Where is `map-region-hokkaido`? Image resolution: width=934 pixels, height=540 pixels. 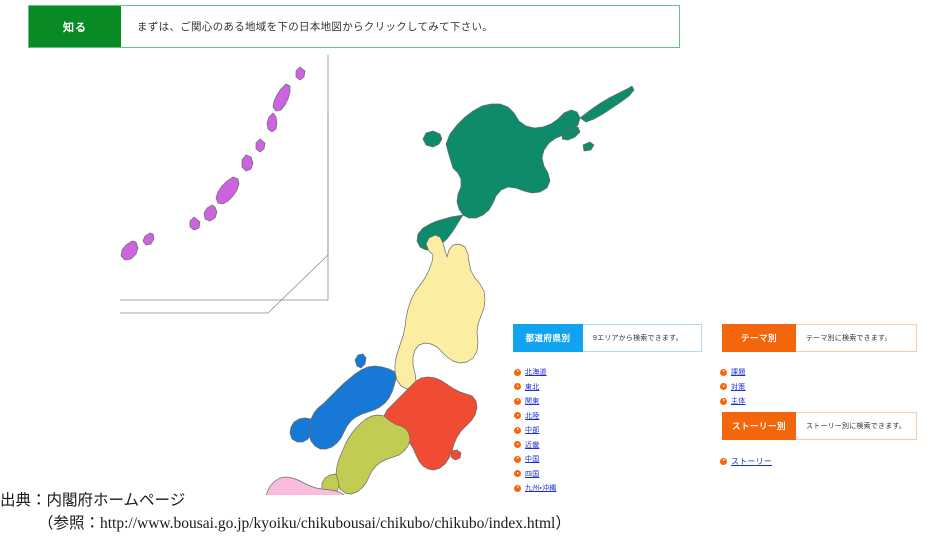 map-region-hokkaido is located at coordinates (525, 168).